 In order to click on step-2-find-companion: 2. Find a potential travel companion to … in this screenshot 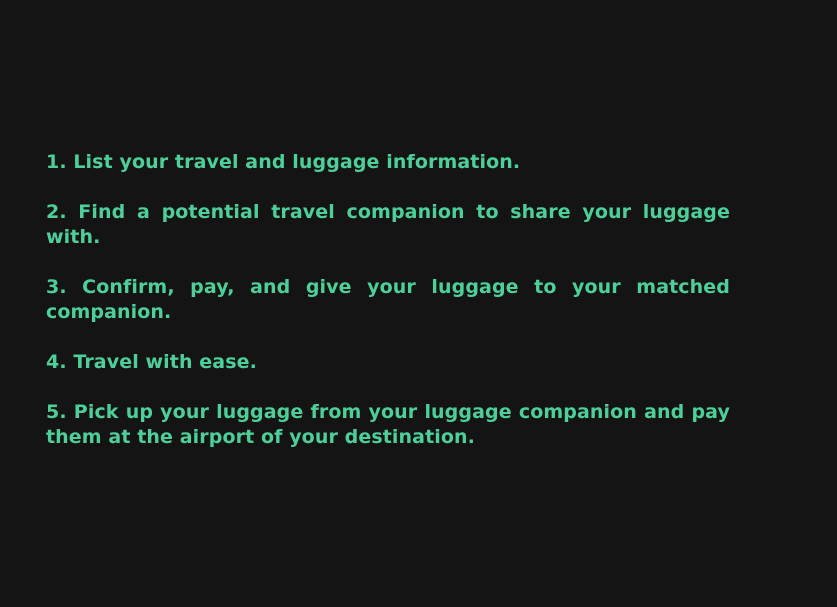, I will do `click(388, 224)`.